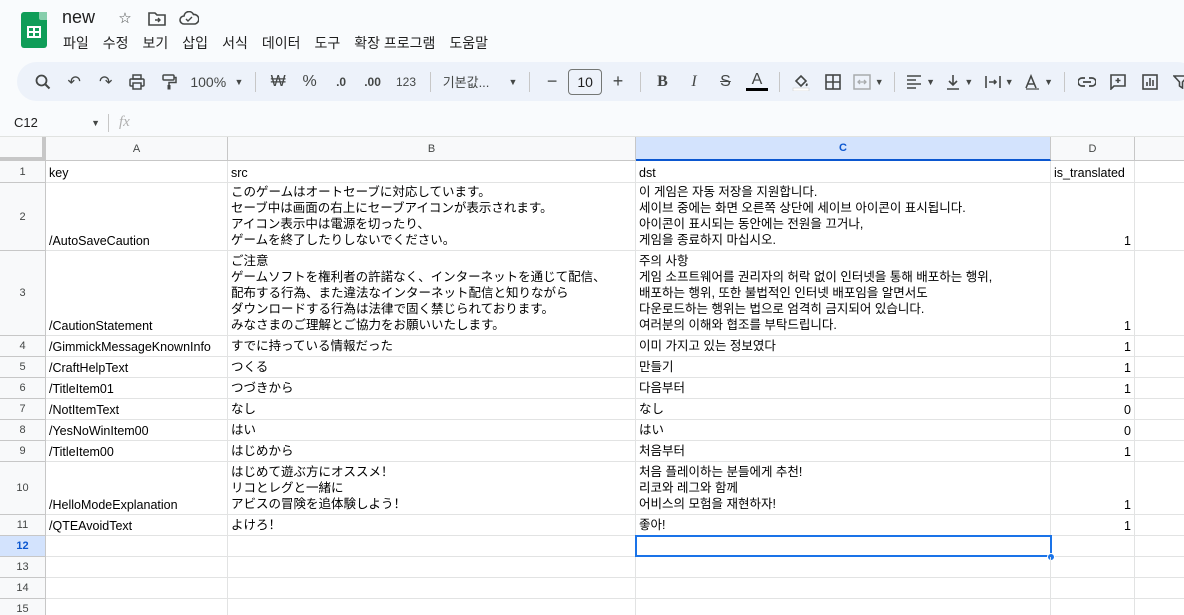 Image resolution: width=1184 pixels, height=615 pixels. What do you see at coordinates (168, 82) in the screenshot?
I see `paint-format-icon` at bounding box center [168, 82].